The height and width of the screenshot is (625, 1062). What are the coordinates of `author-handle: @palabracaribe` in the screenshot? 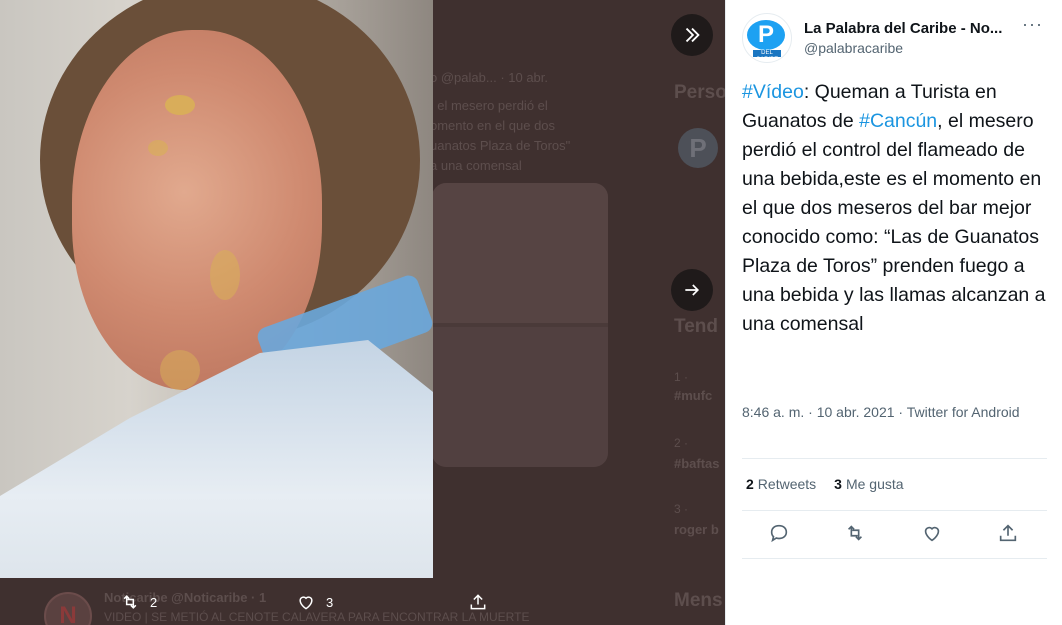 It's located at (903, 48).